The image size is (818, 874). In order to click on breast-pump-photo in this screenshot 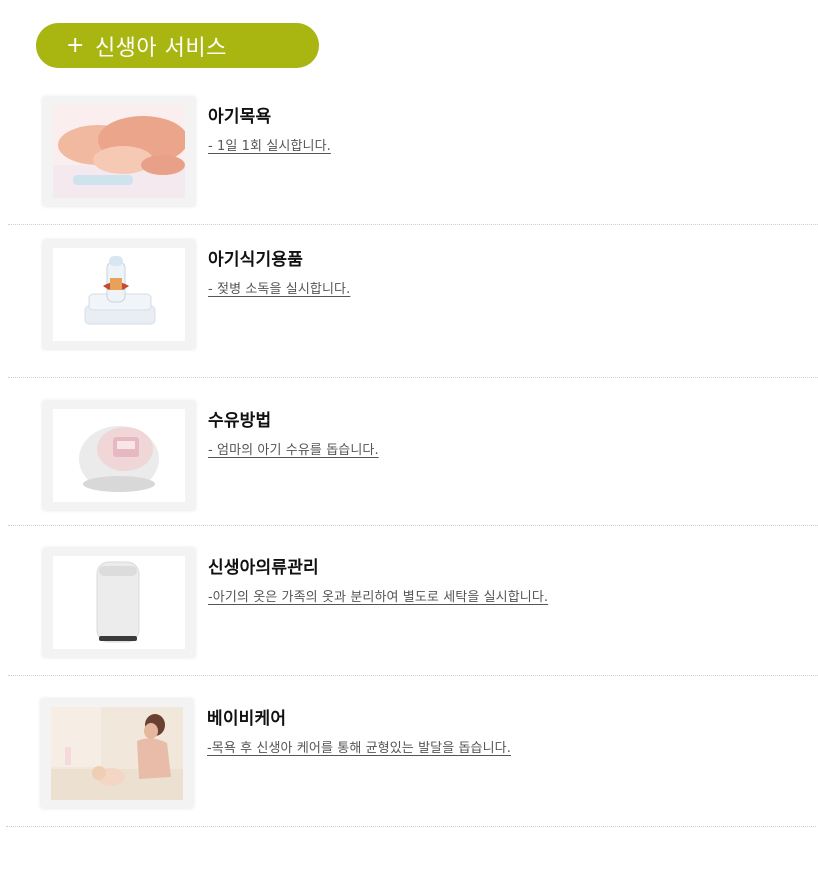, I will do `click(119, 455)`.